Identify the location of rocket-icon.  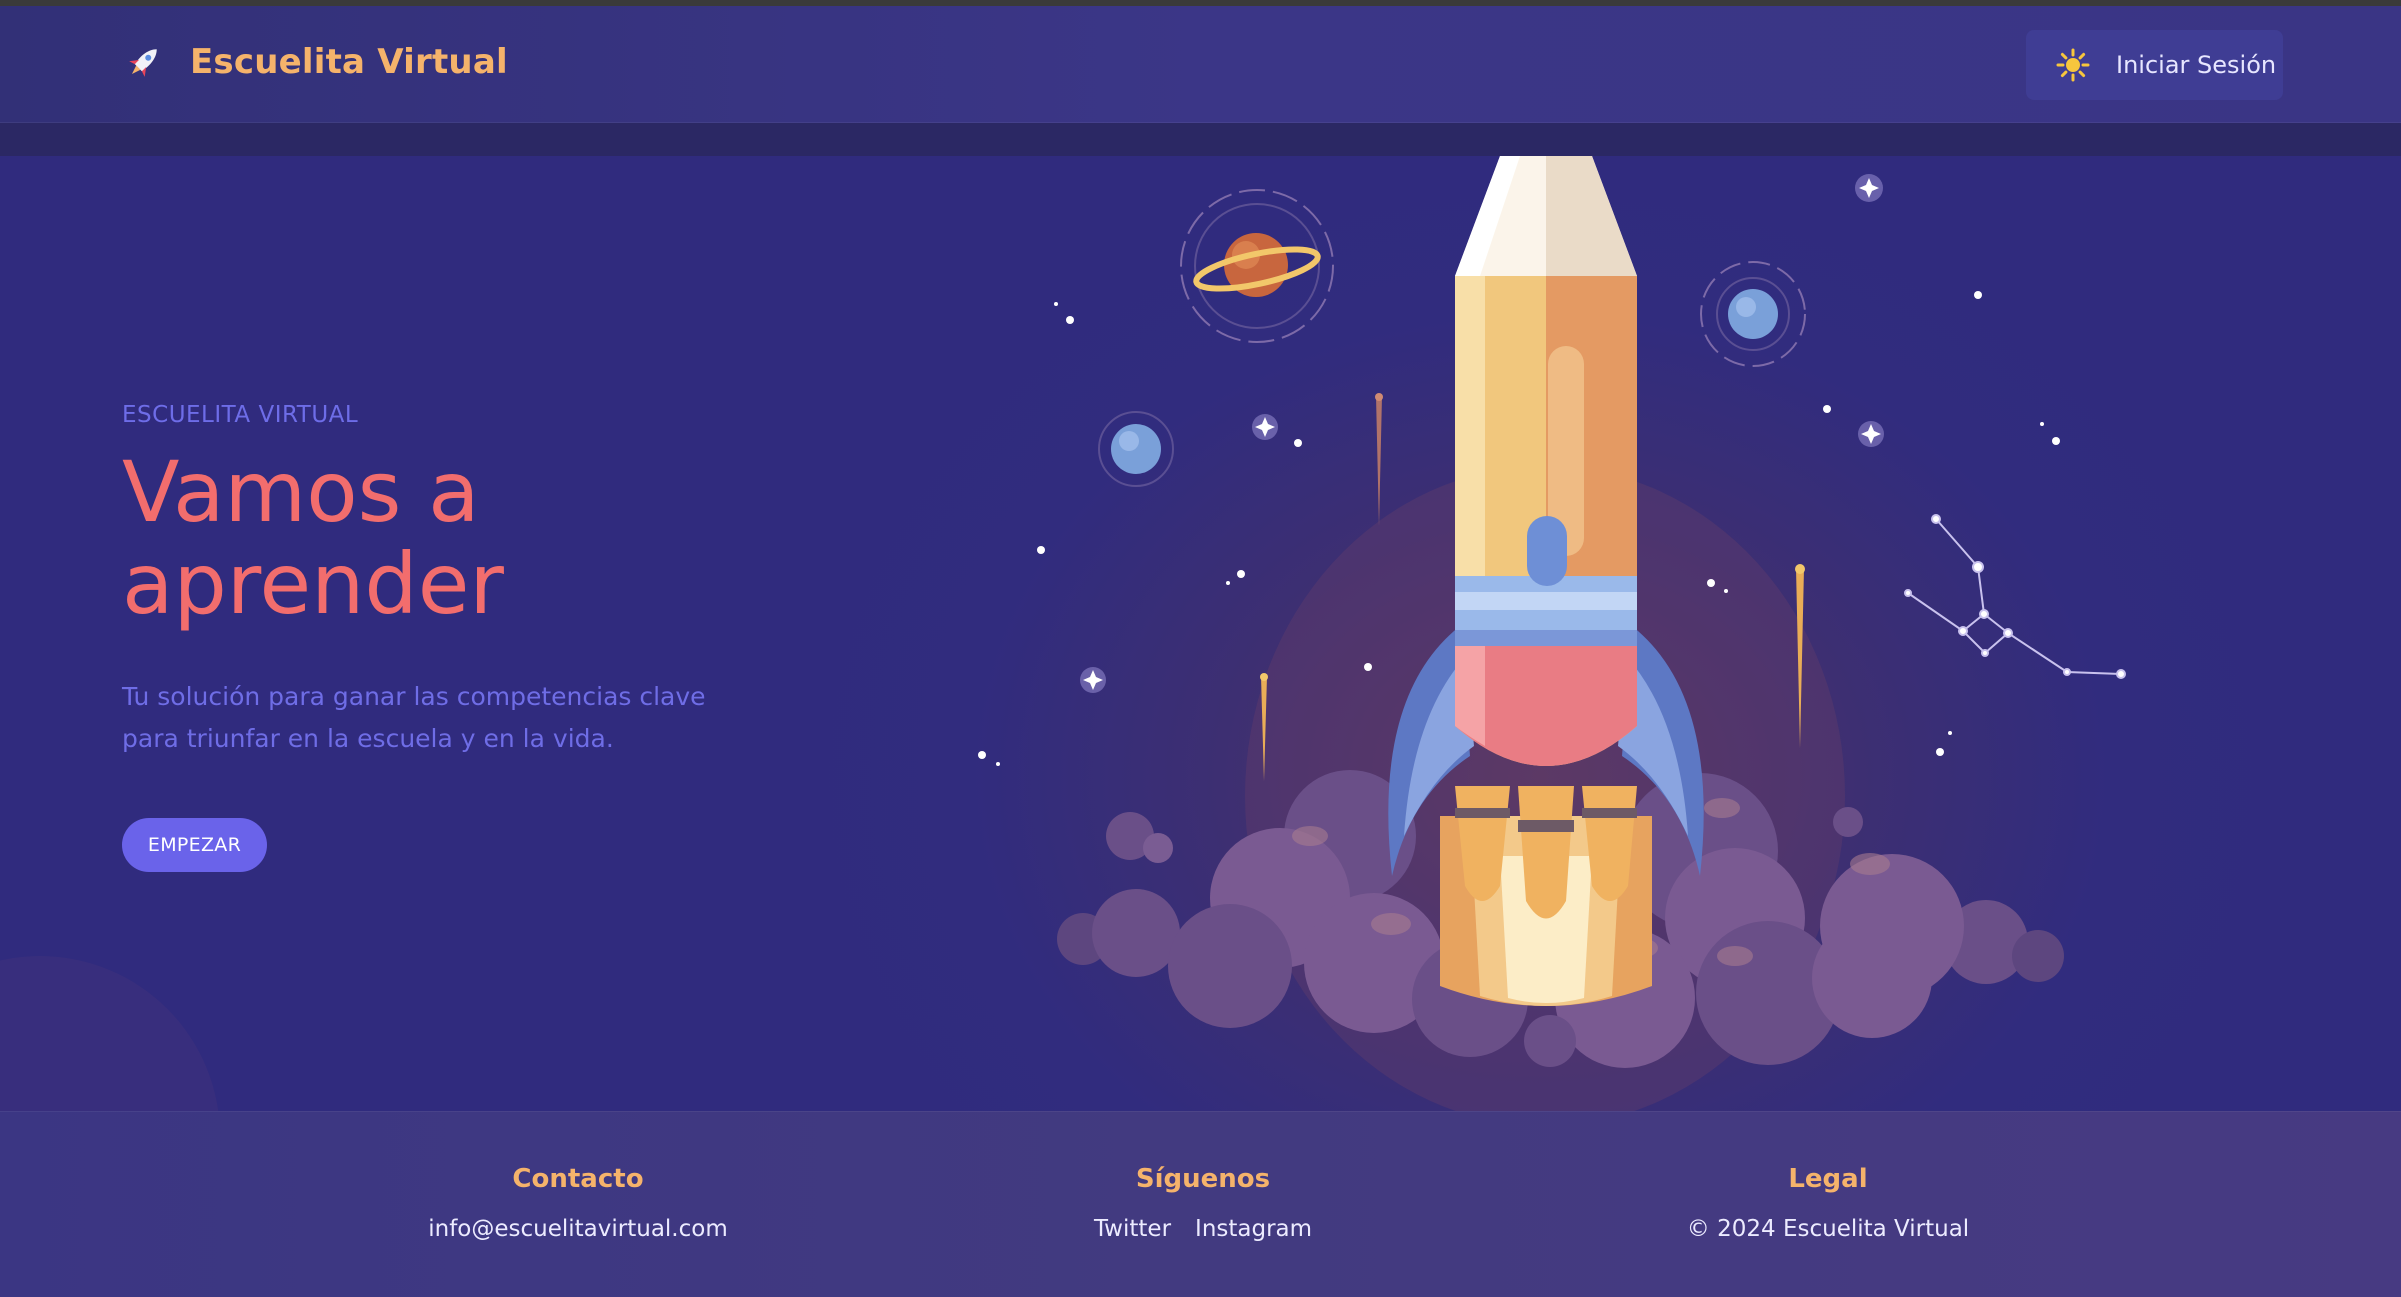
(143, 63).